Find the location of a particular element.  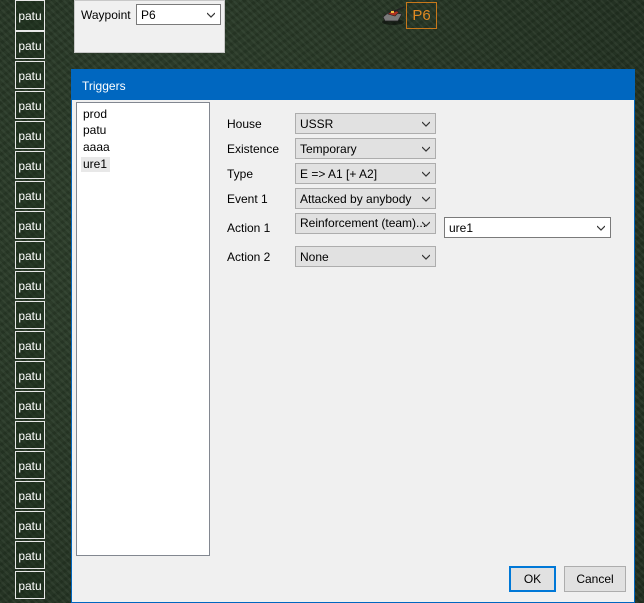

waypoint-panel: Waypoint P6 is located at coordinates (149, 26).